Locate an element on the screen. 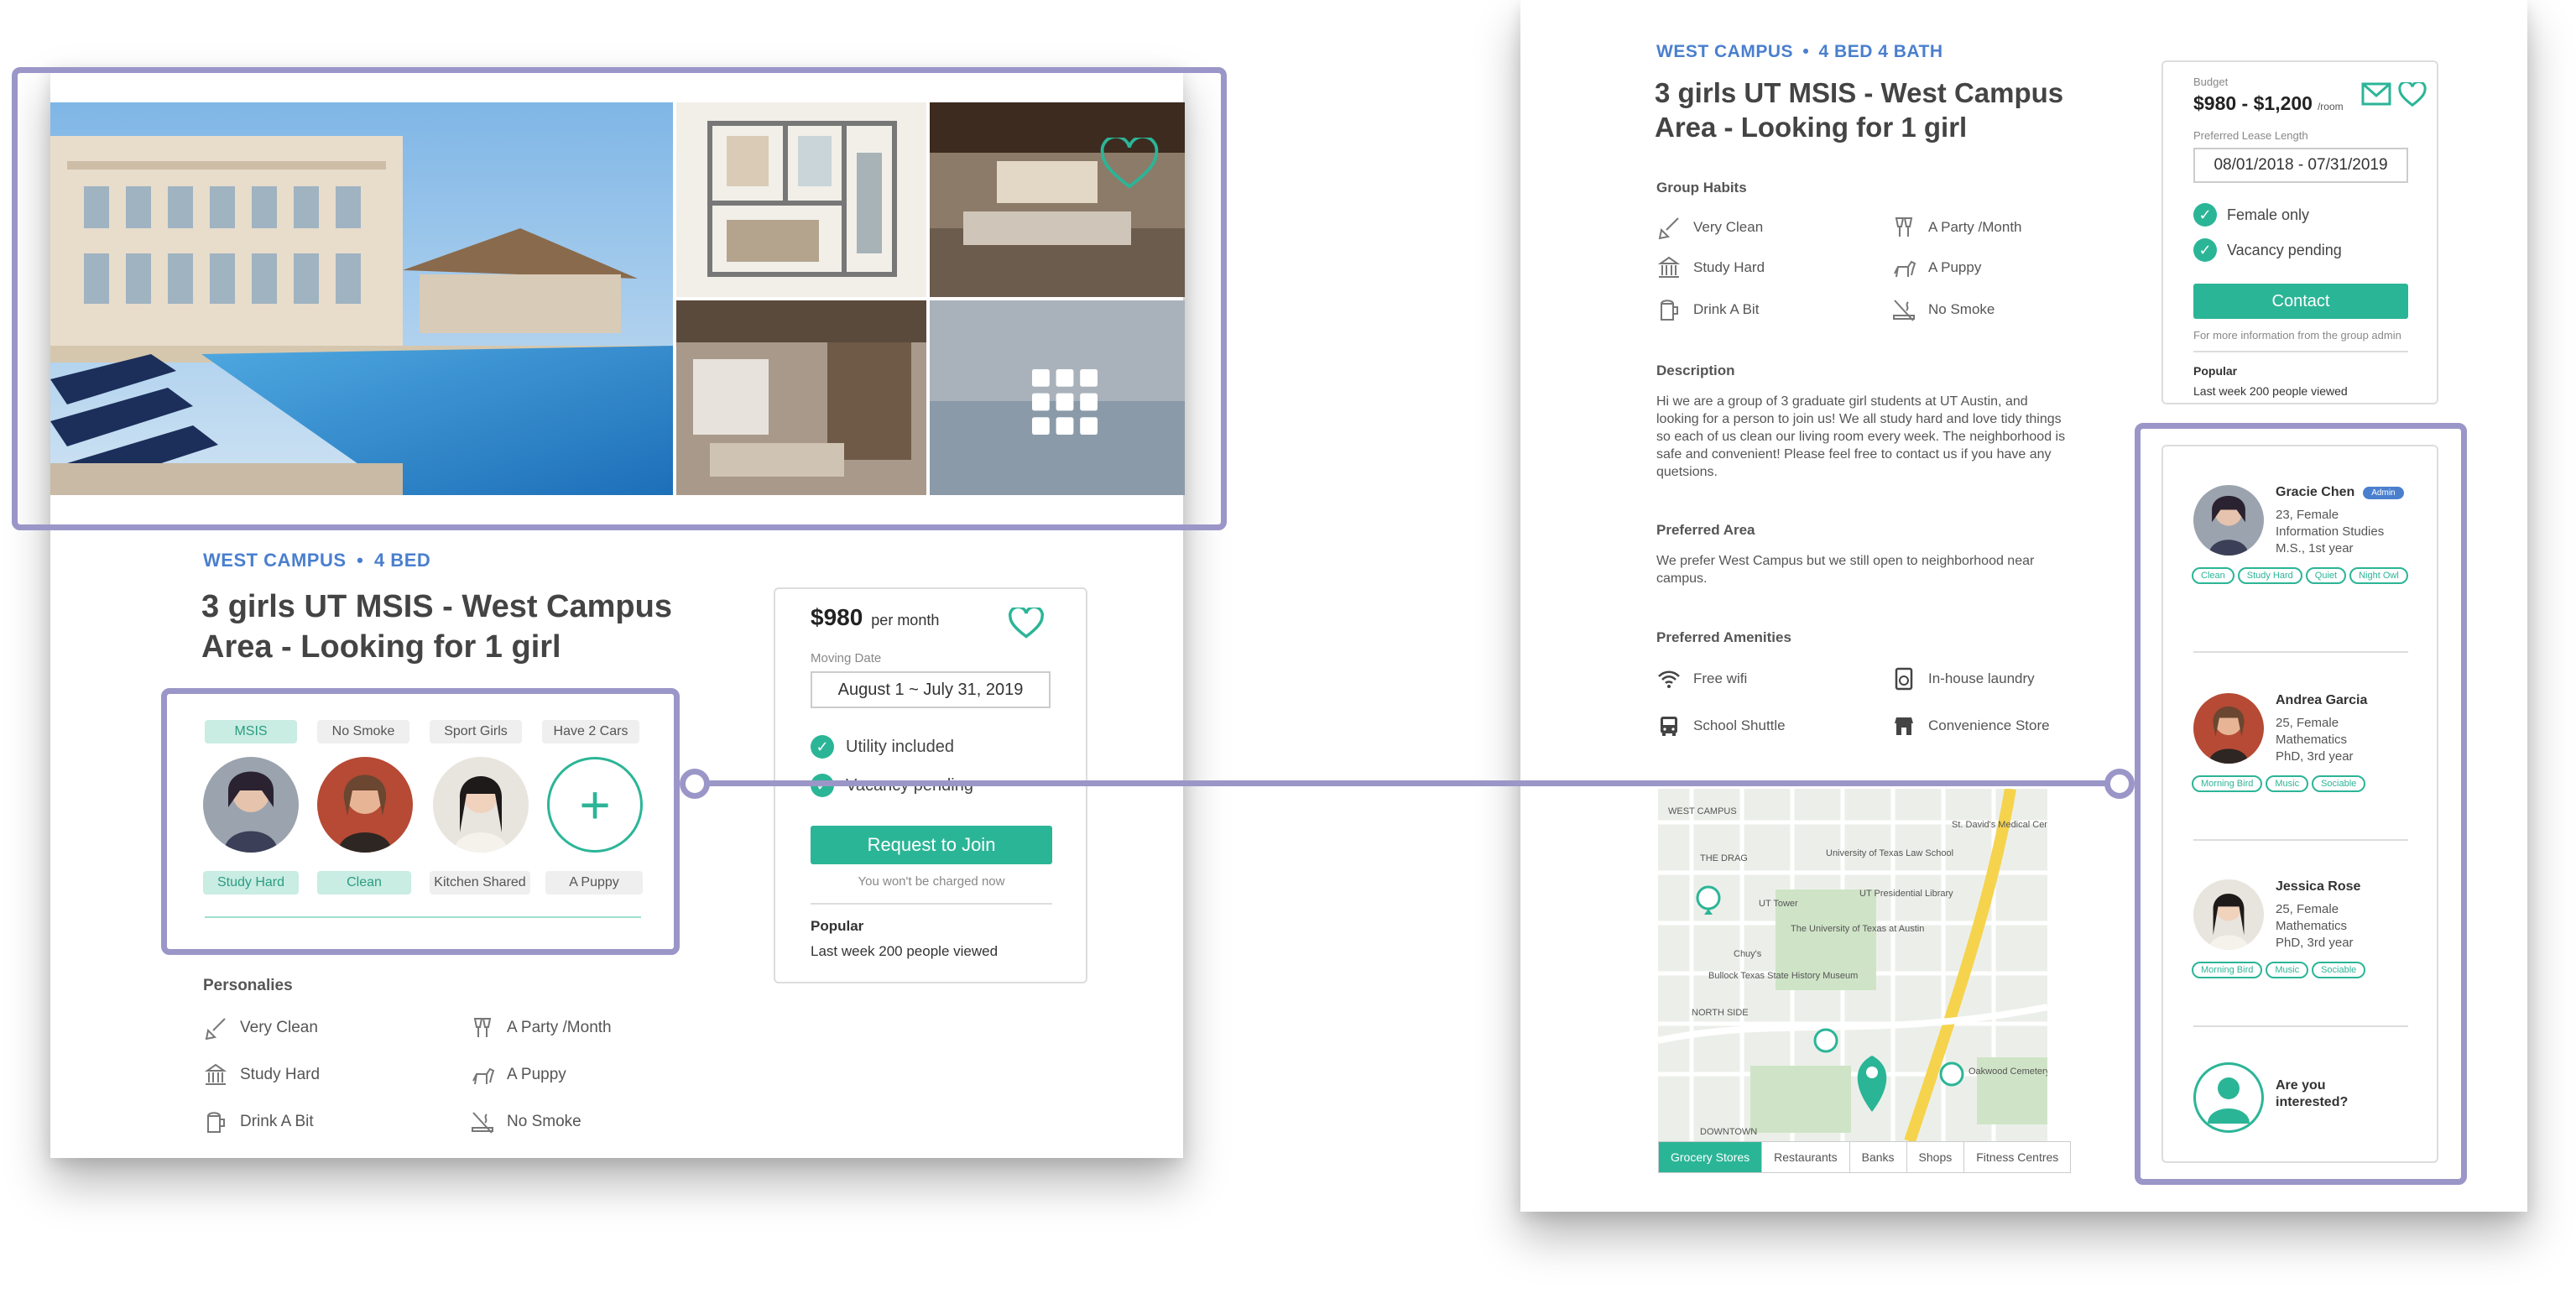 The image size is (2576, 1304). group-habit-very-clean: Very Clean is located at coordinates (1709, 227).